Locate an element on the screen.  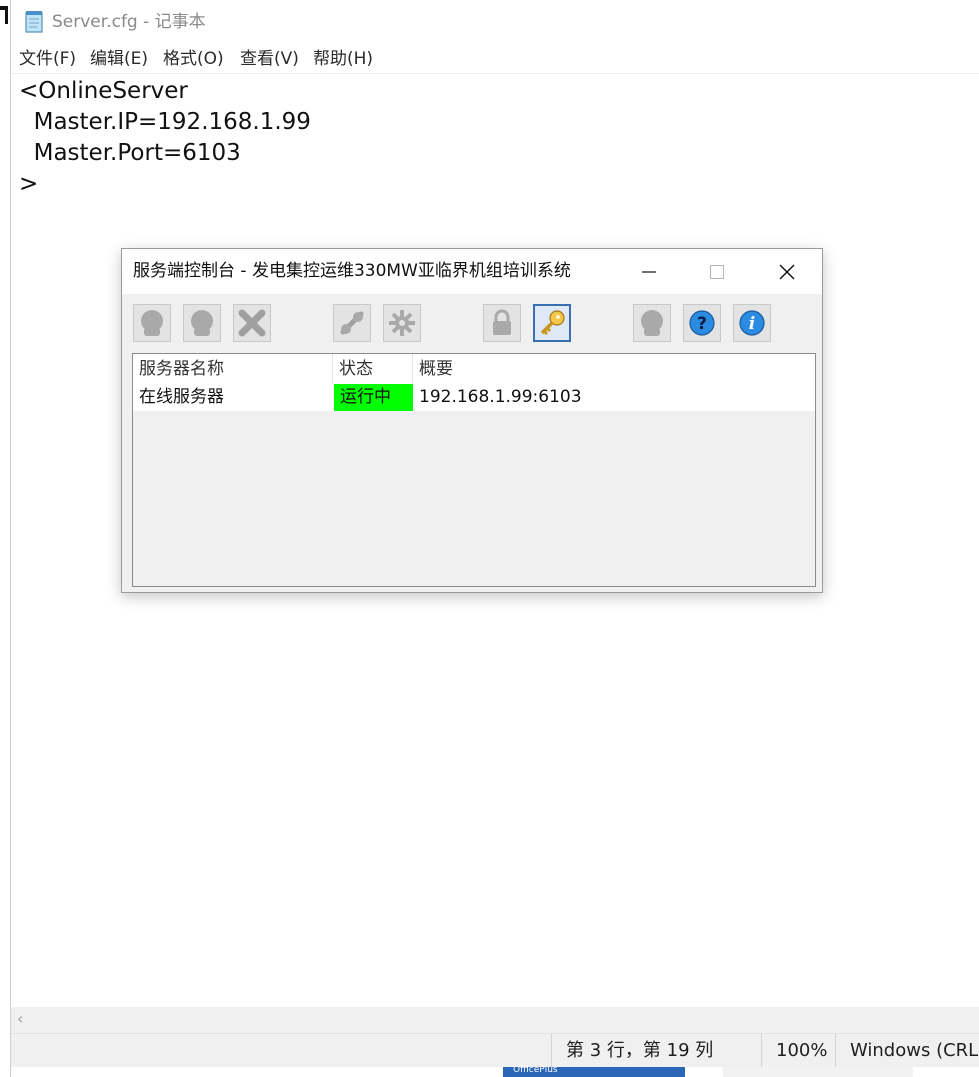
stop-server-icon is located at coordinates (202, 323).